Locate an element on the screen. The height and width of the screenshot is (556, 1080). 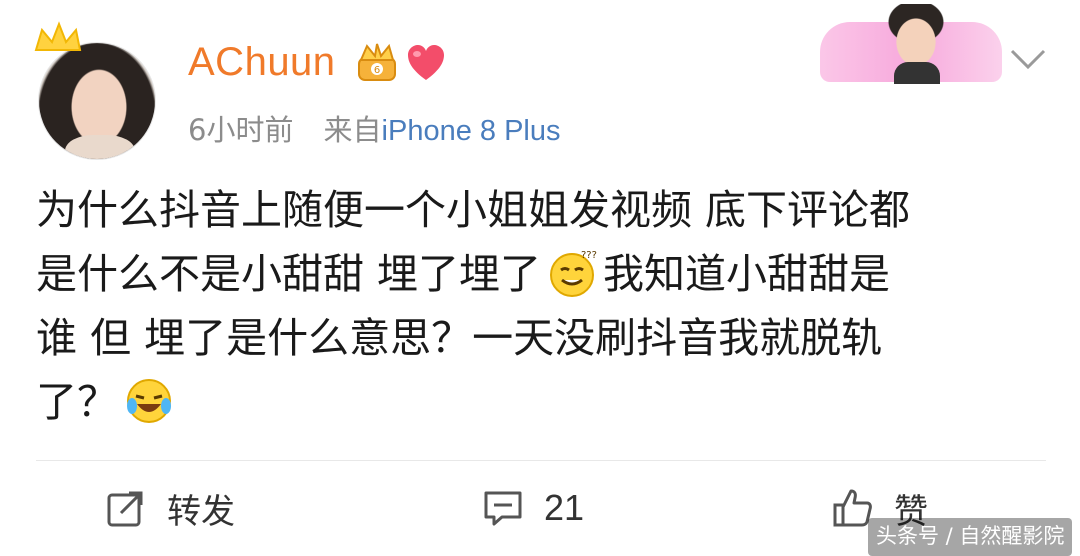
content-line: 是什么不是小甜甜 埋了埋了 ??? 我知道小甜甜是 is located at coordinates (541, 274).